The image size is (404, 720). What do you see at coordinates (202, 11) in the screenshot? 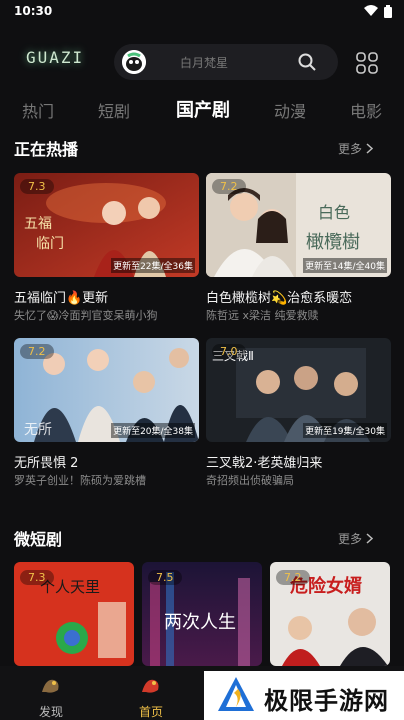
I see `status-bar: 10:30` at bounding box center [202, 11].